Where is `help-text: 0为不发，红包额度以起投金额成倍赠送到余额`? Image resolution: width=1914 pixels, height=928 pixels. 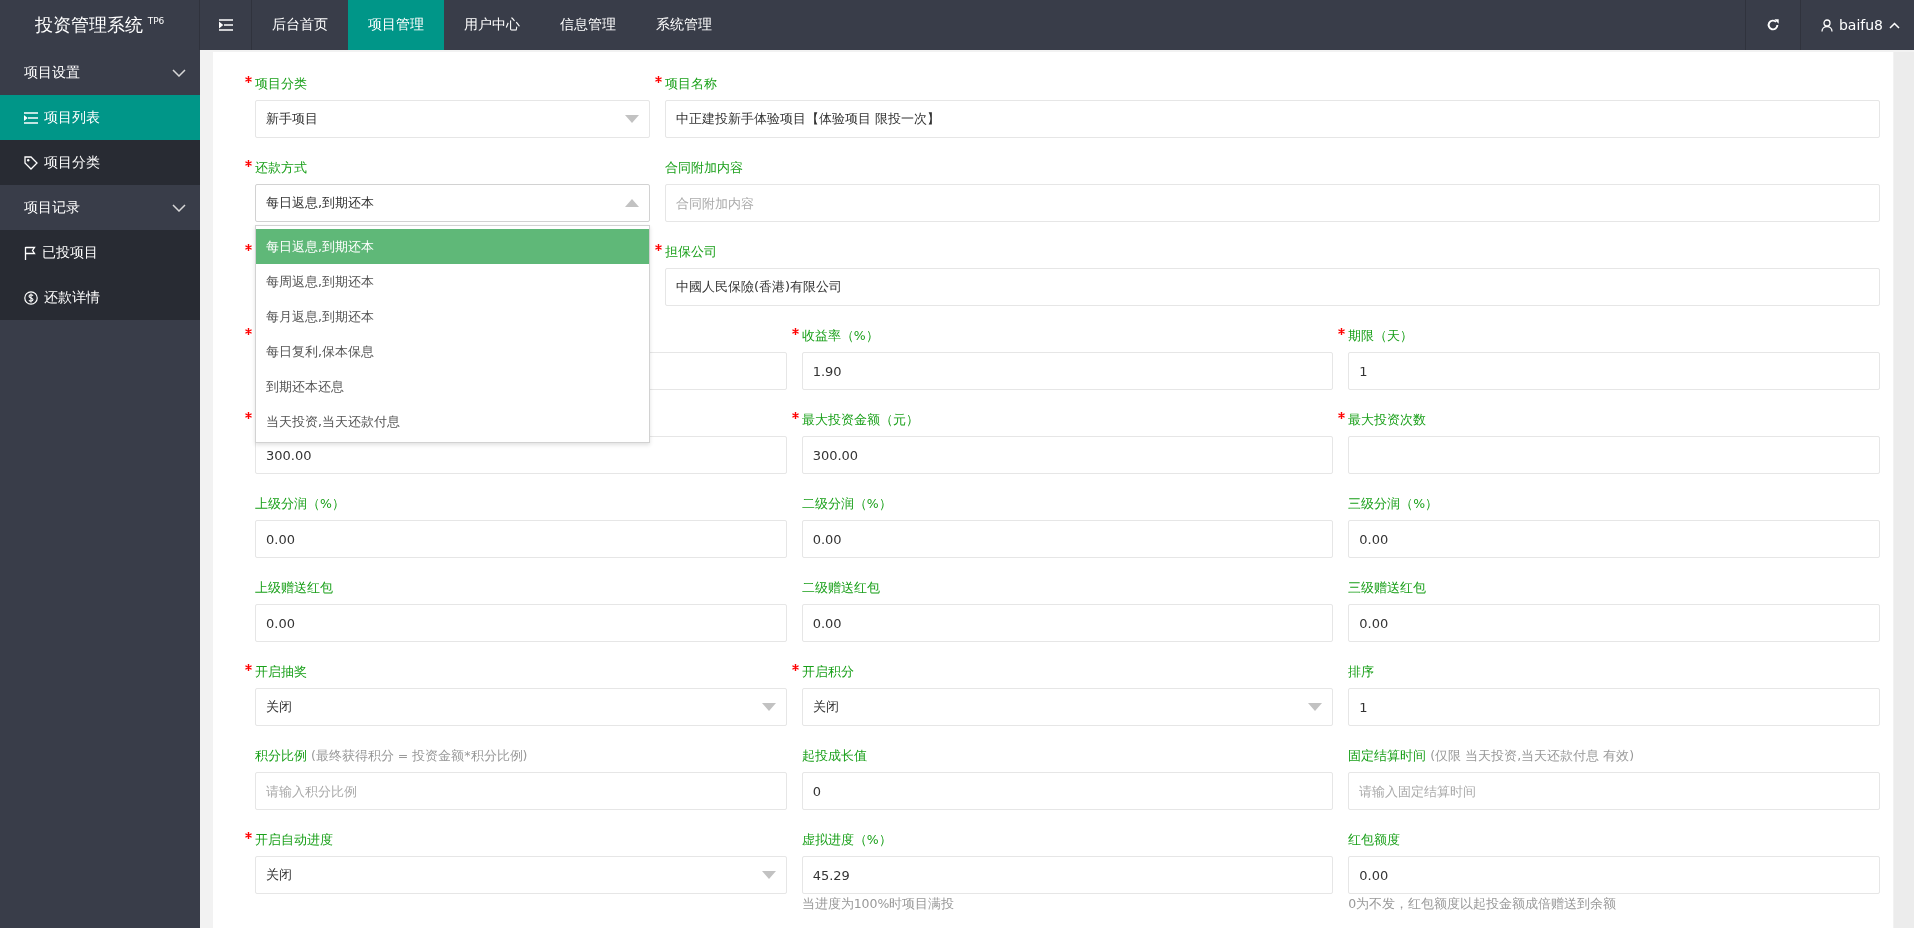 help-text: 0为不发，红包额度以起投金额成倍赠送到余额 is located at coordinates (1482, 904).